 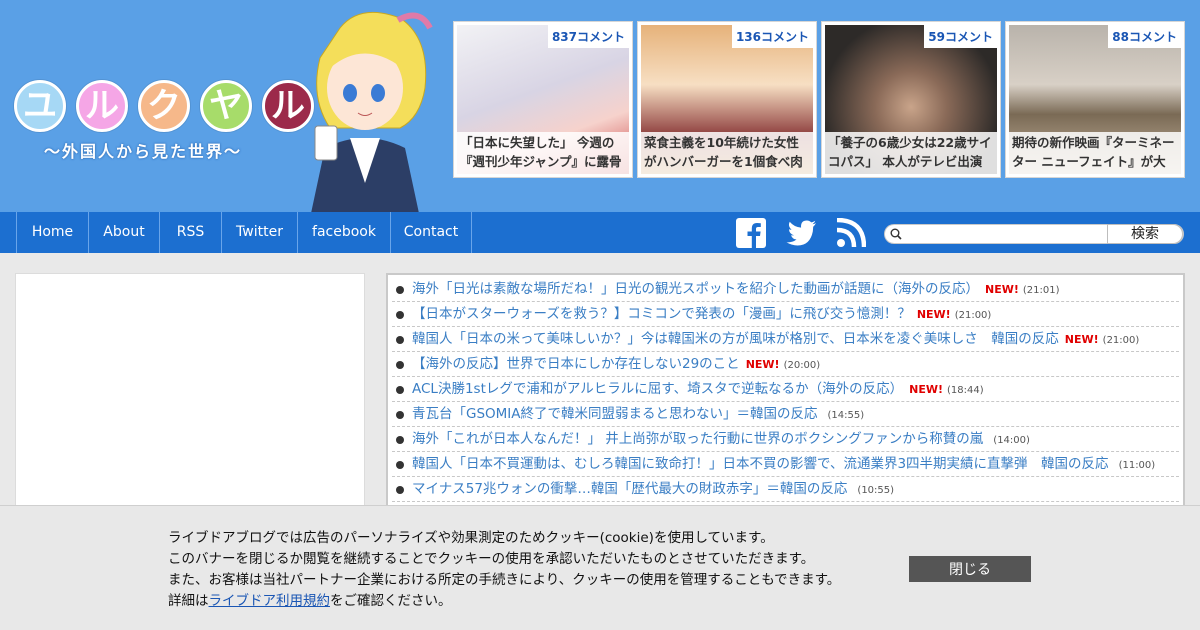 I want to click on feed-link: ACL決勝1stレグで浦和がアルヒラルに屈す、埼スタで逆転なるか（海外の反応）, so click(x=657, y=389).